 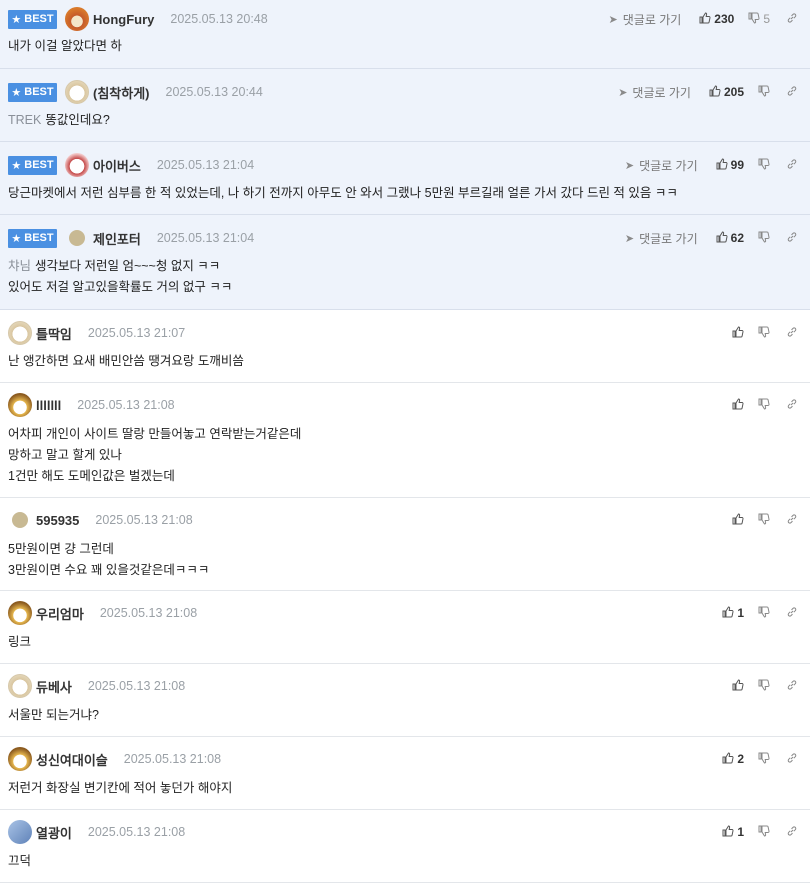 I want to click on author-name: 595935, so click(x=57, y=520).